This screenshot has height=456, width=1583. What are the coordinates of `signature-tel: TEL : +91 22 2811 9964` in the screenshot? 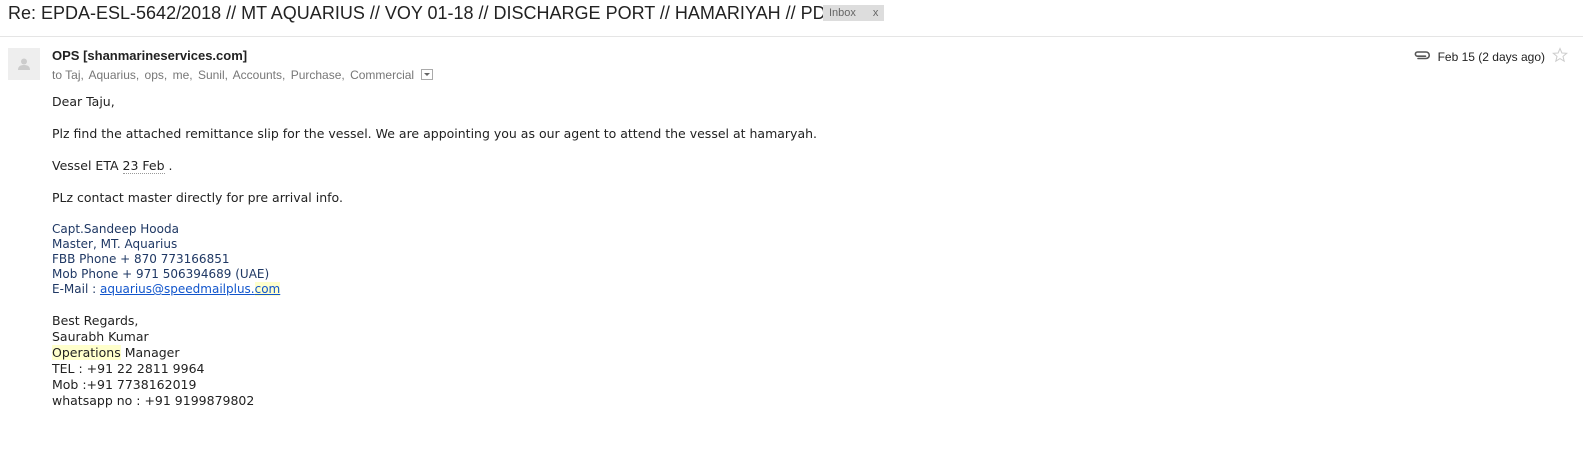 It's located at (128, 368).